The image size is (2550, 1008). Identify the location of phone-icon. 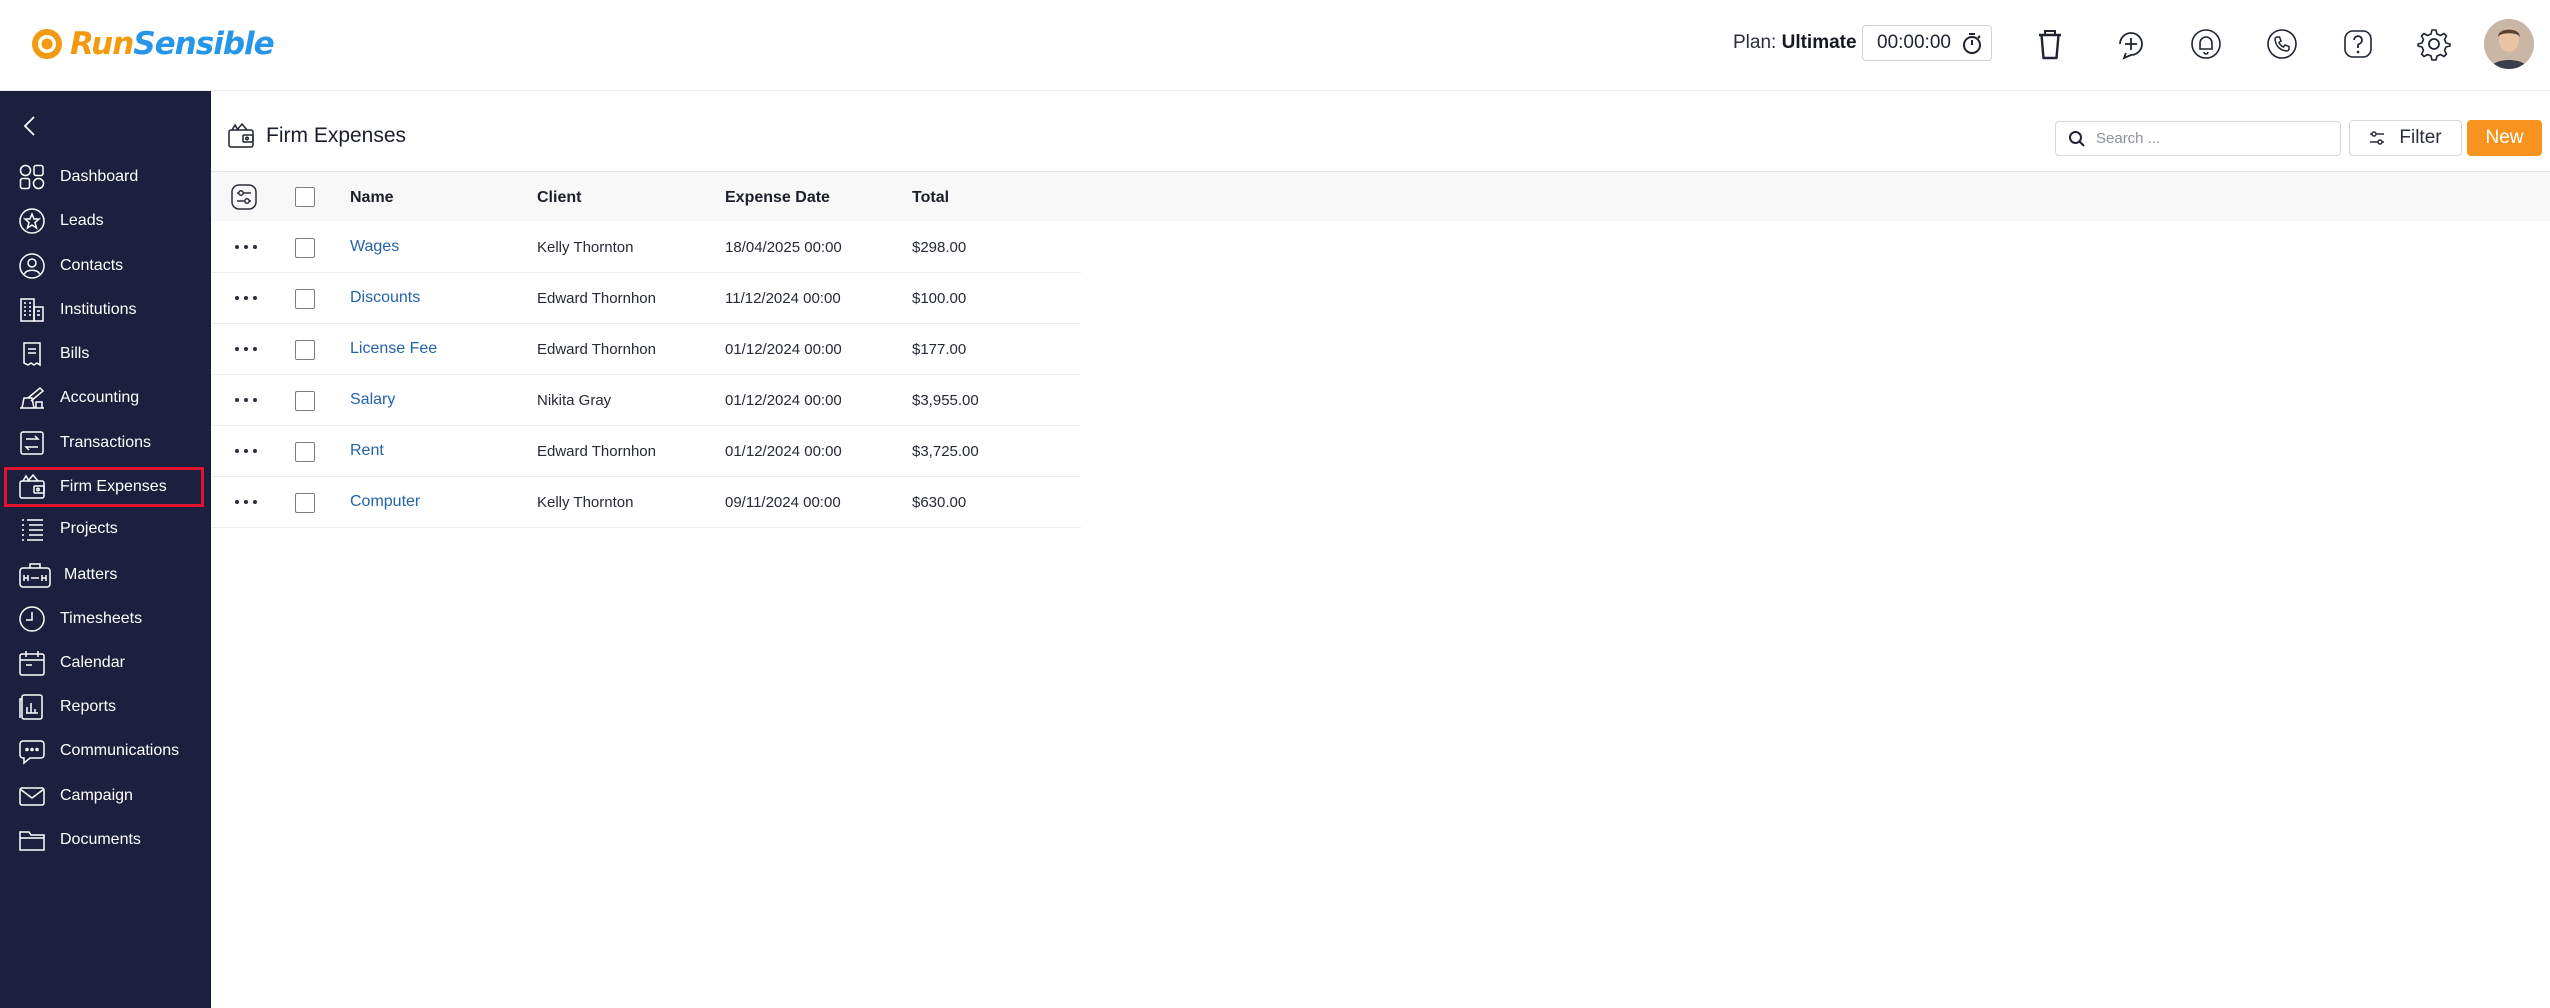
(2282, 44).